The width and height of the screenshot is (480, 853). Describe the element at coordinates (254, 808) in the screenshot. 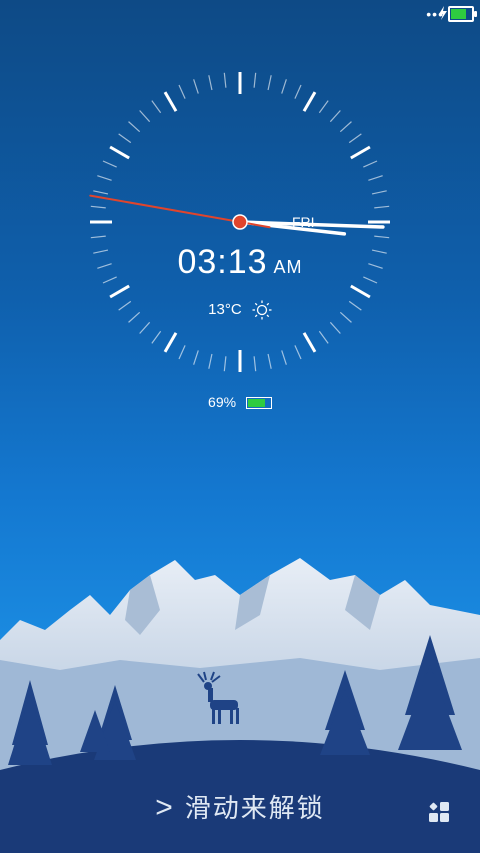

I see `unlock-label: 滑动来解锁` at that location.